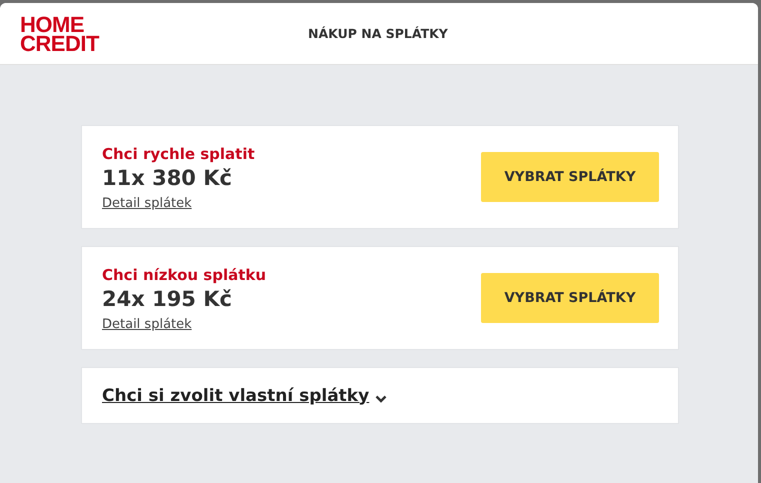 The width and height of the screenshot is (761, 483). Describe the element at coordinates (167, 178) in the screenshot. I see `offer-amount: 11x 380 Kč` at that location.